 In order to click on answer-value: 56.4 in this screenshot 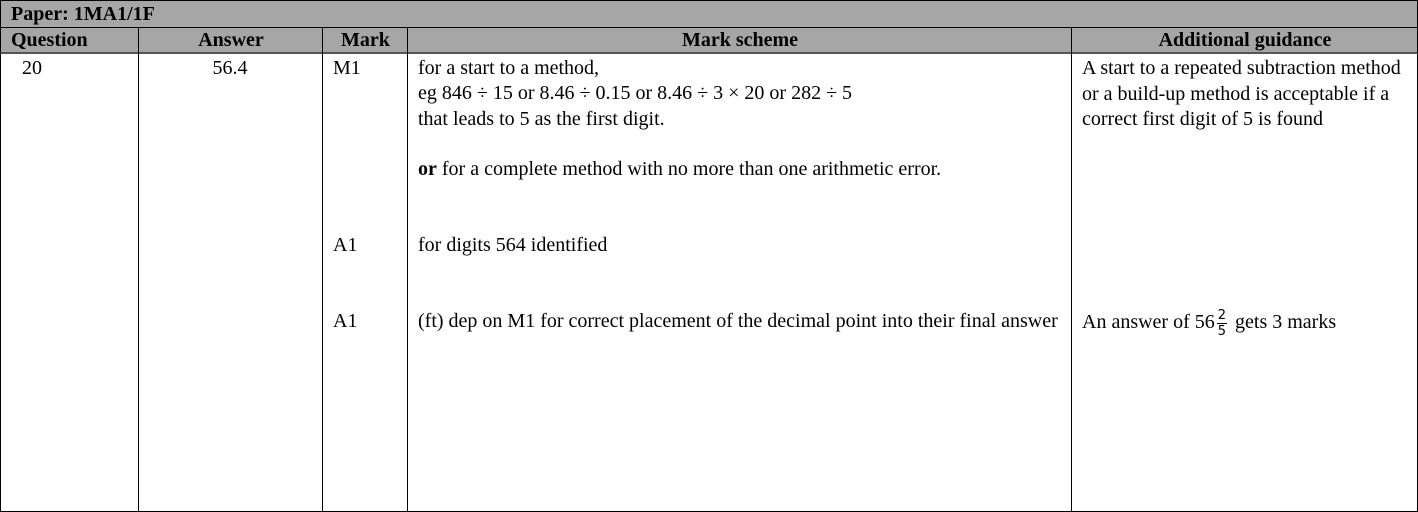, I will do `click(230, 68)`.